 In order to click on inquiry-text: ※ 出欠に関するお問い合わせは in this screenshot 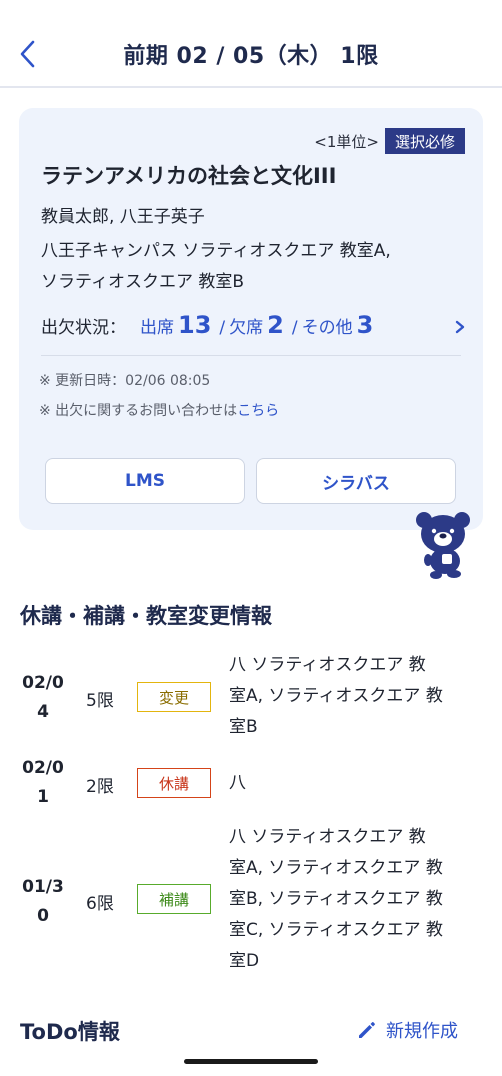, I will do `click(138, 411)`.